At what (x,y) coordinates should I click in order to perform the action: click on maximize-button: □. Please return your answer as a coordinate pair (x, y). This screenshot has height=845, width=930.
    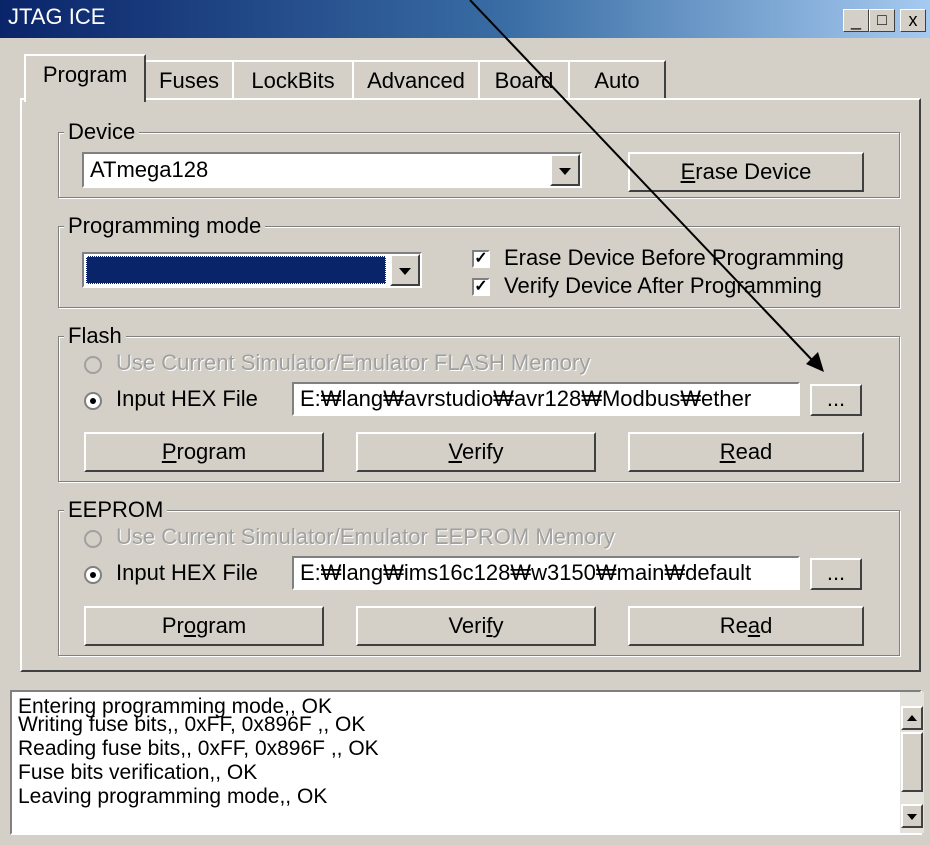
    Looking at the image, I should click on (882, 20).